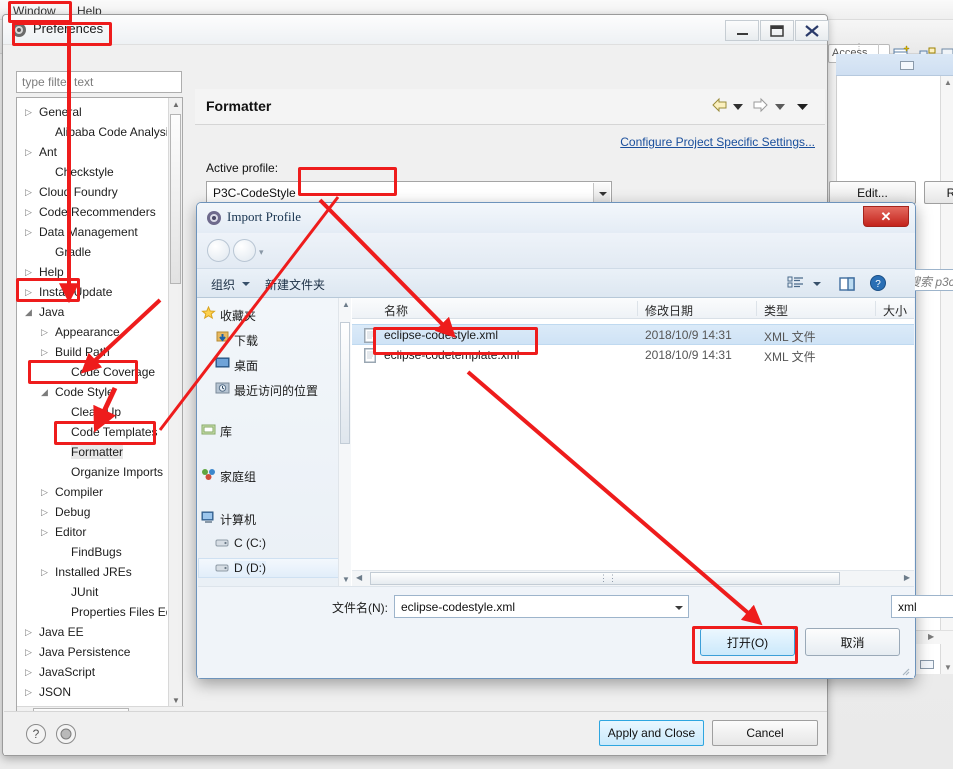  Describe the element at coordinates (99, 82) in the screenshot. I see `filter-text-input: type filter text` at that location.